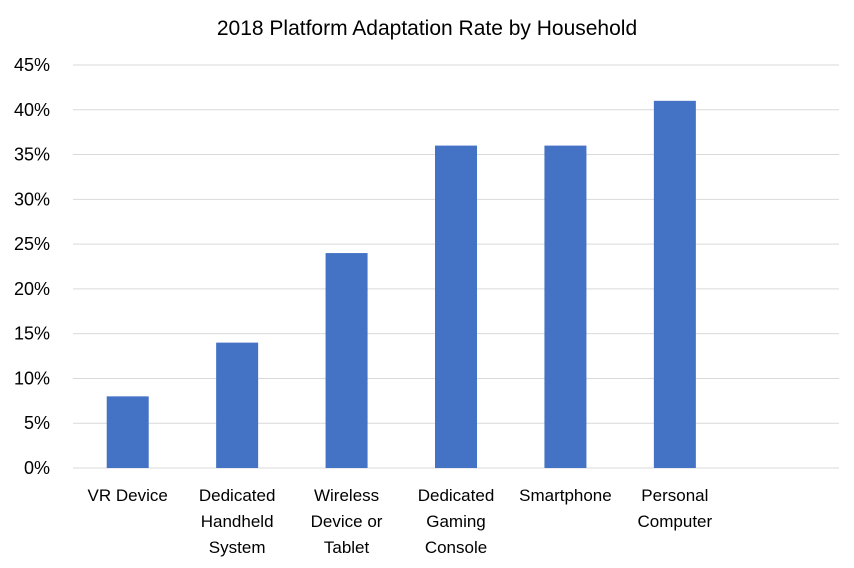 The width and height of the screenshot is (854, 568). Describe the element at coordinates (237, 547) in the screenshot. I see `x-category-label-line: System` at that location.